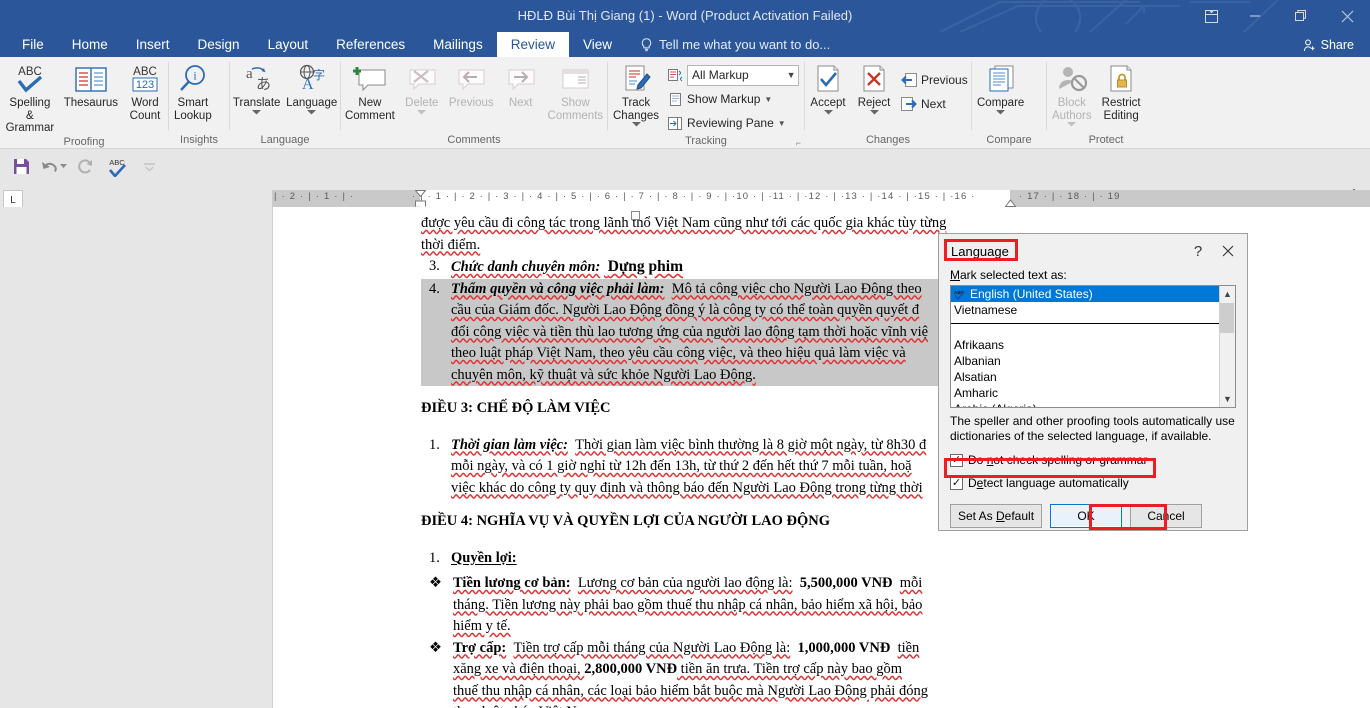 The image size is (1370, 708). Describe the element at coordinates (956, 483) in the screenshot. I see `detect-language-checkbox: ✓` at that location.